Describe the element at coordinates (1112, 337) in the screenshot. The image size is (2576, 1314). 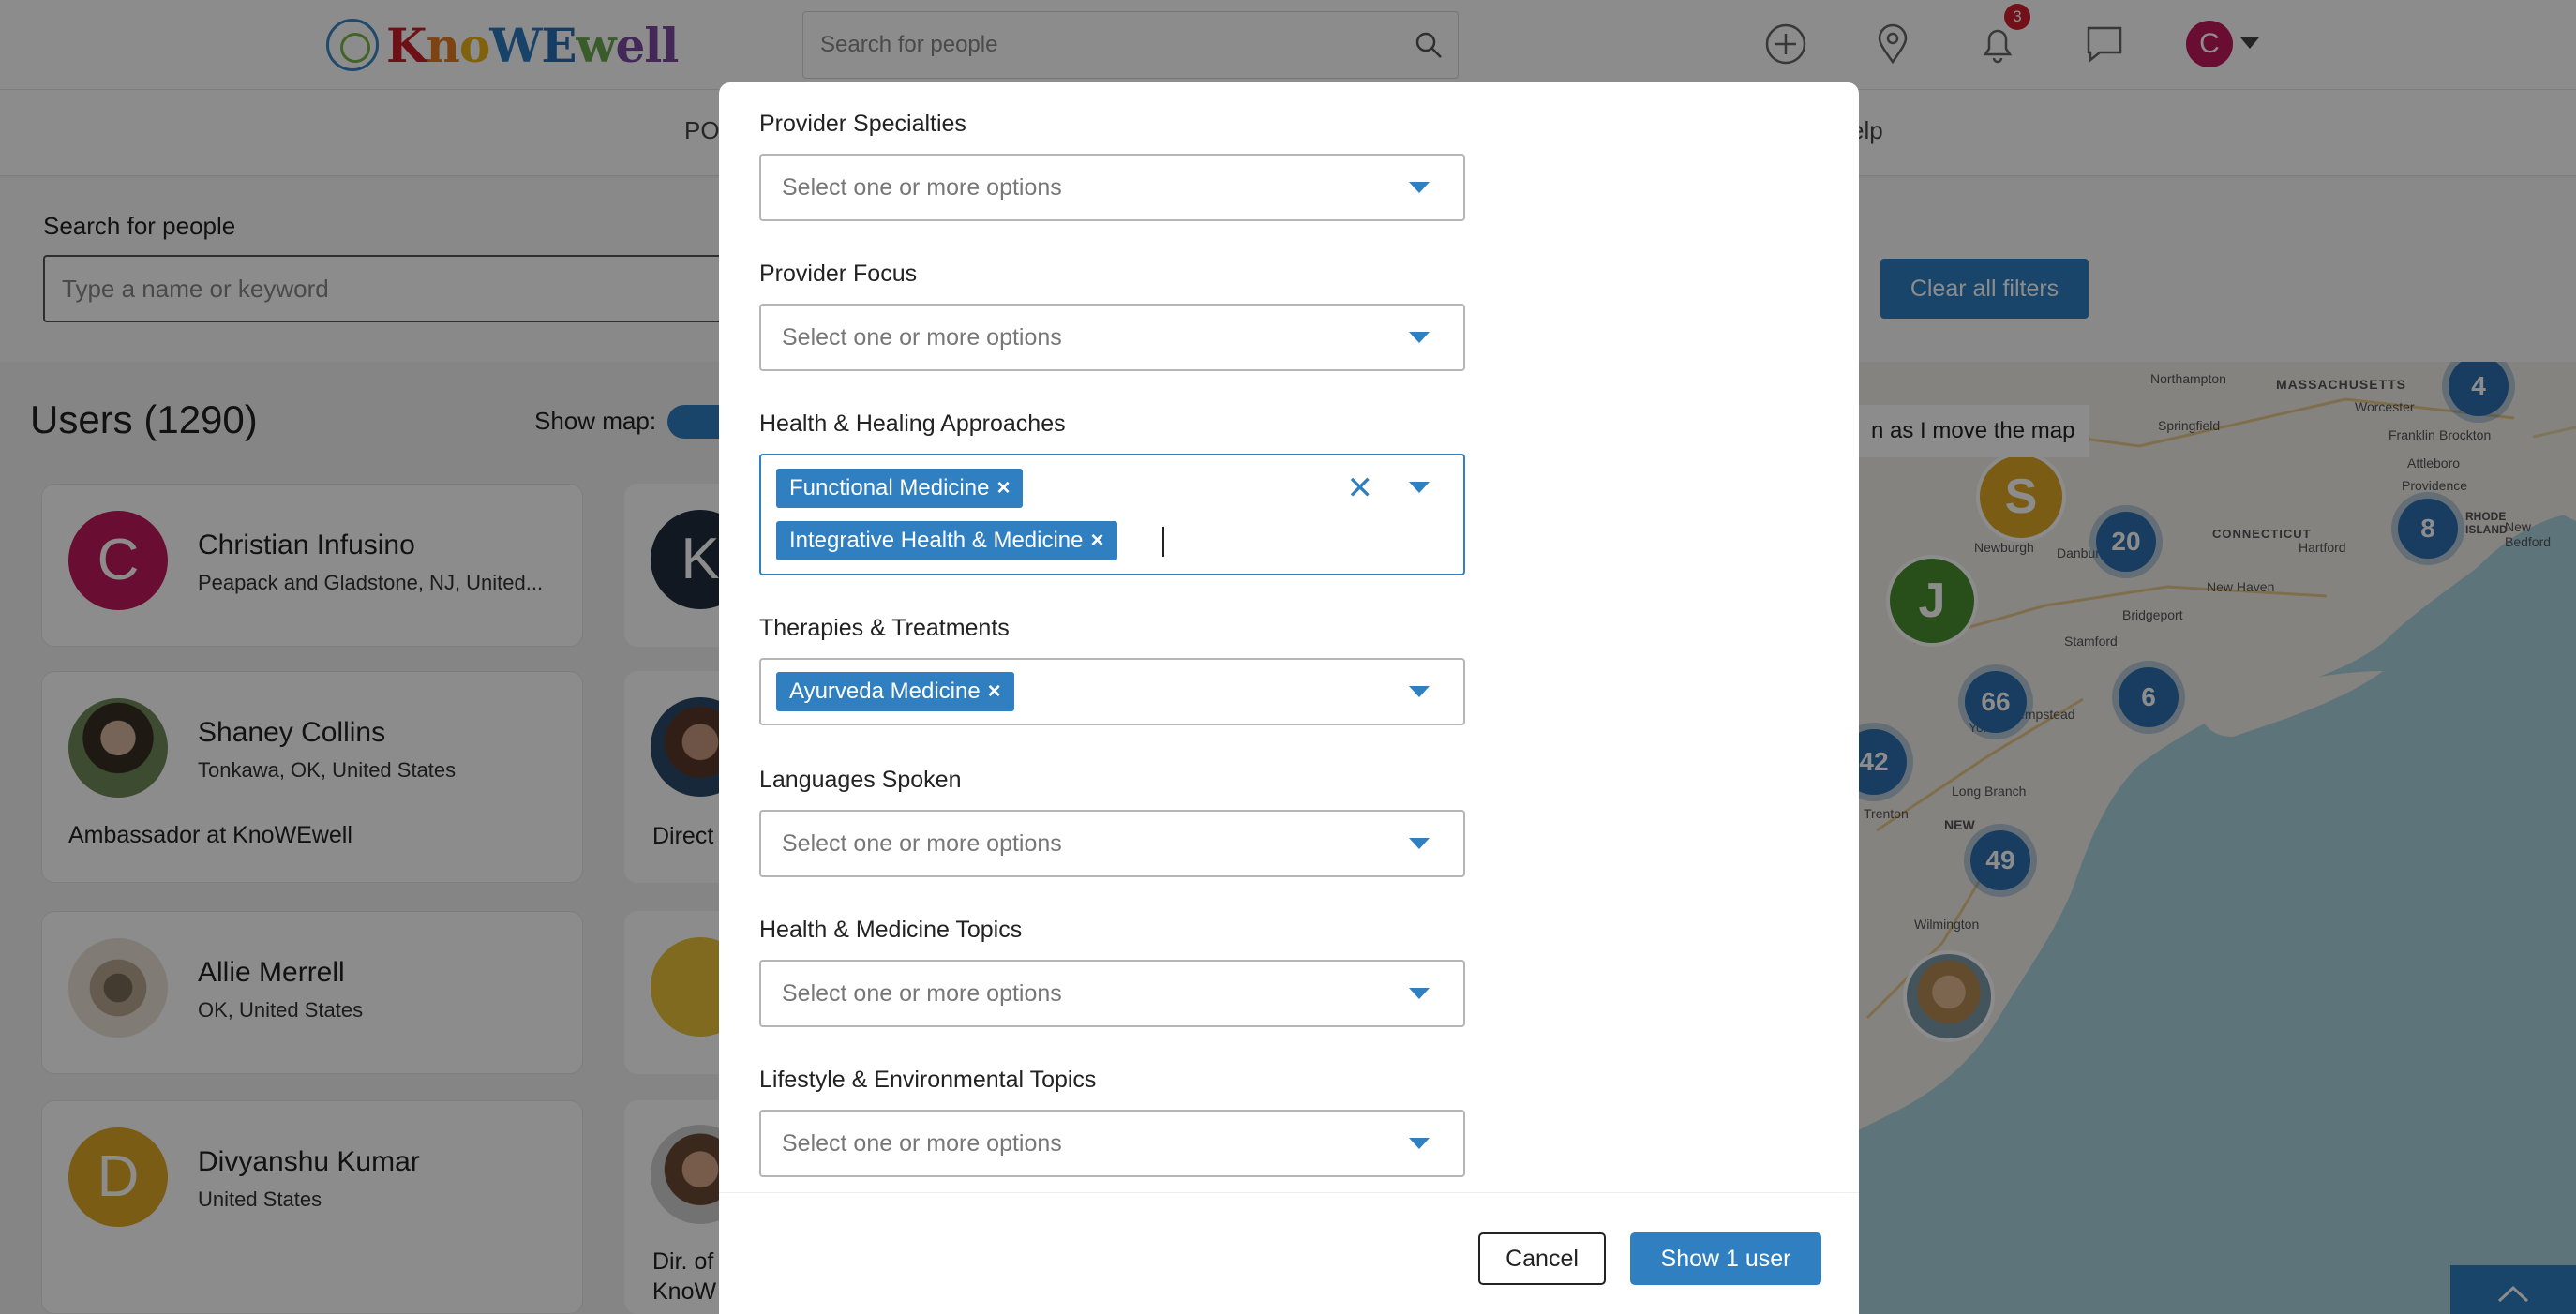
I see `provider-focus-select: Select one or more options` at that location.